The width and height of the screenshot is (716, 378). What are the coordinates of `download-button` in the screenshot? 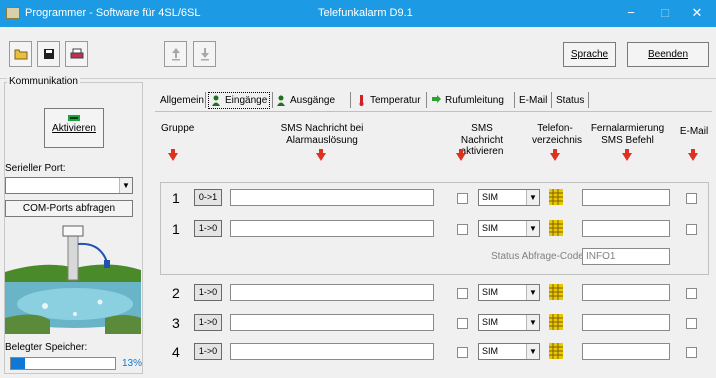 It's located at (204, 54).